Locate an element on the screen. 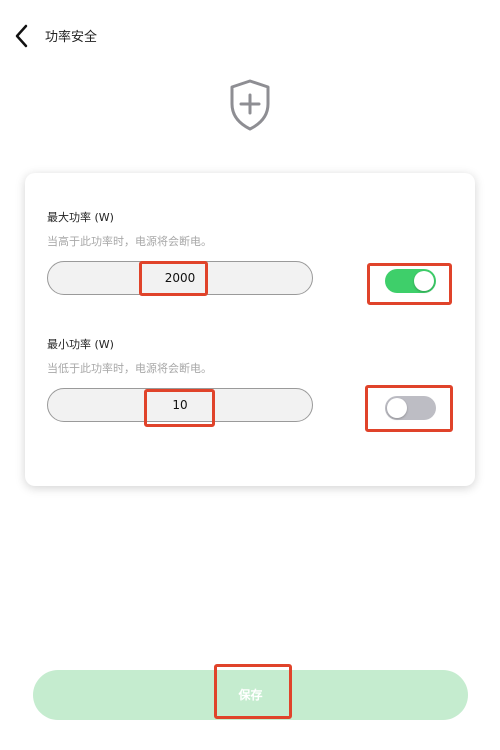 The width and height of the screenshot is (500, 750). max-power-input is located at coordinates (180, 278).